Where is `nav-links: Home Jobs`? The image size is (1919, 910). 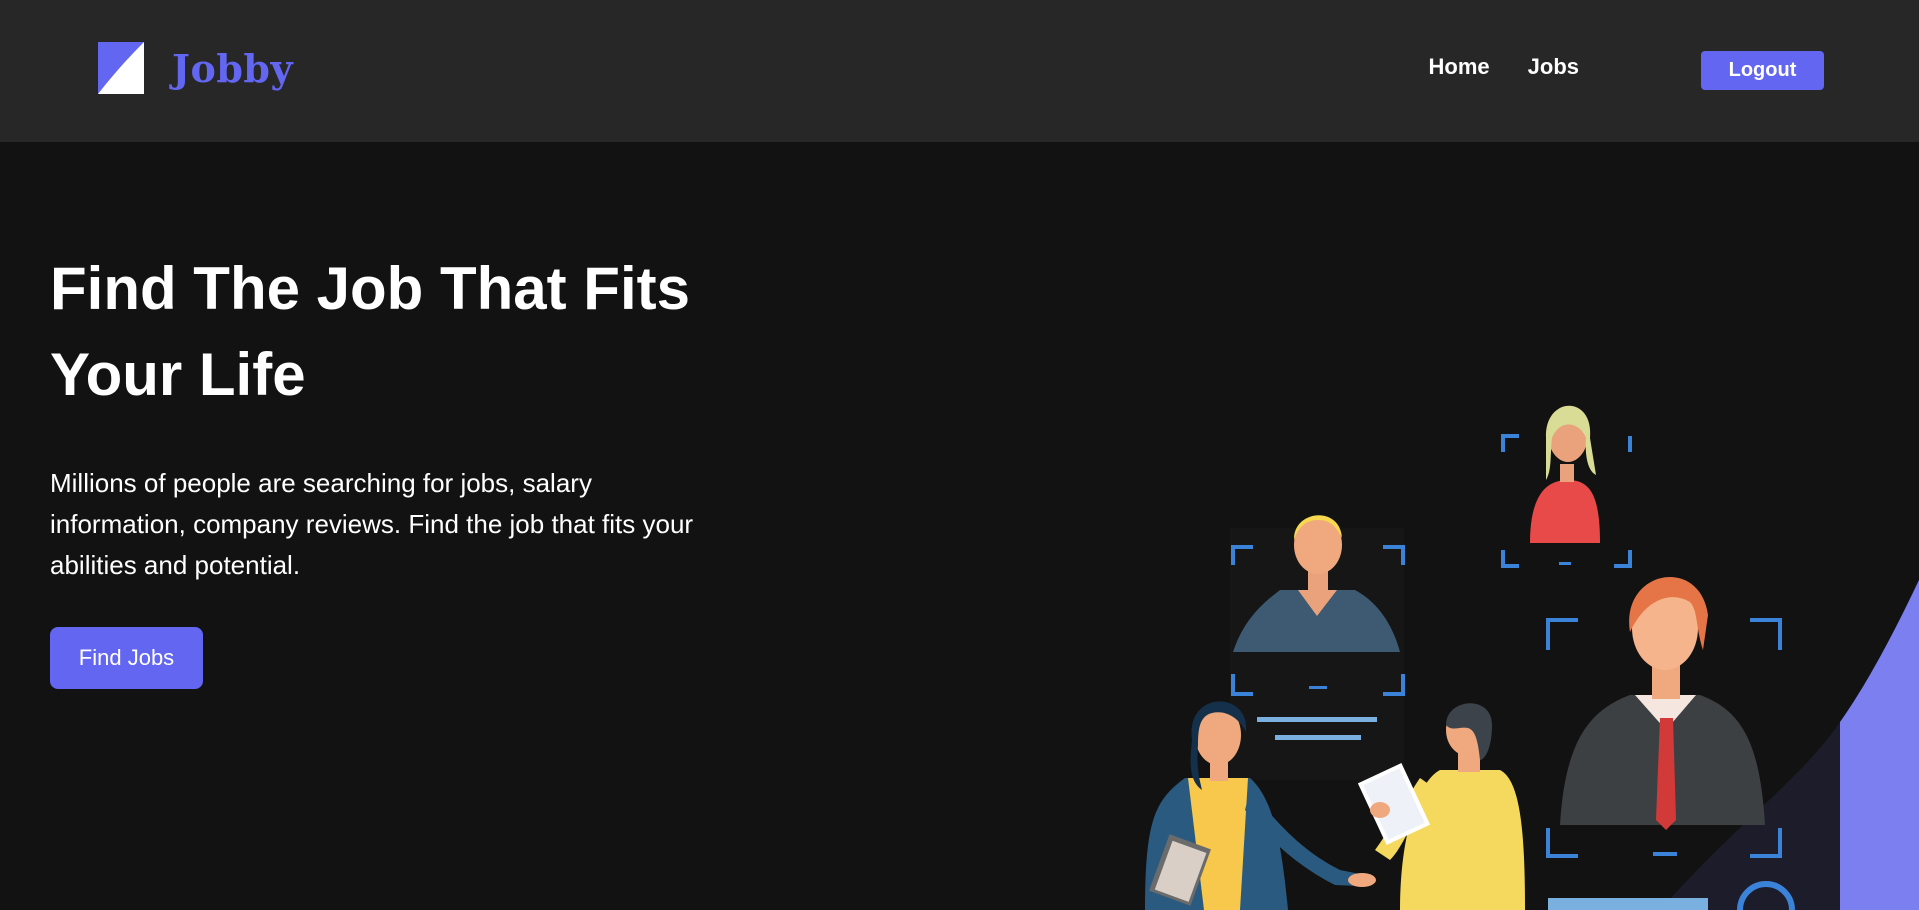
nav-links: Home Jobs is located at coordinates (1504, 67).